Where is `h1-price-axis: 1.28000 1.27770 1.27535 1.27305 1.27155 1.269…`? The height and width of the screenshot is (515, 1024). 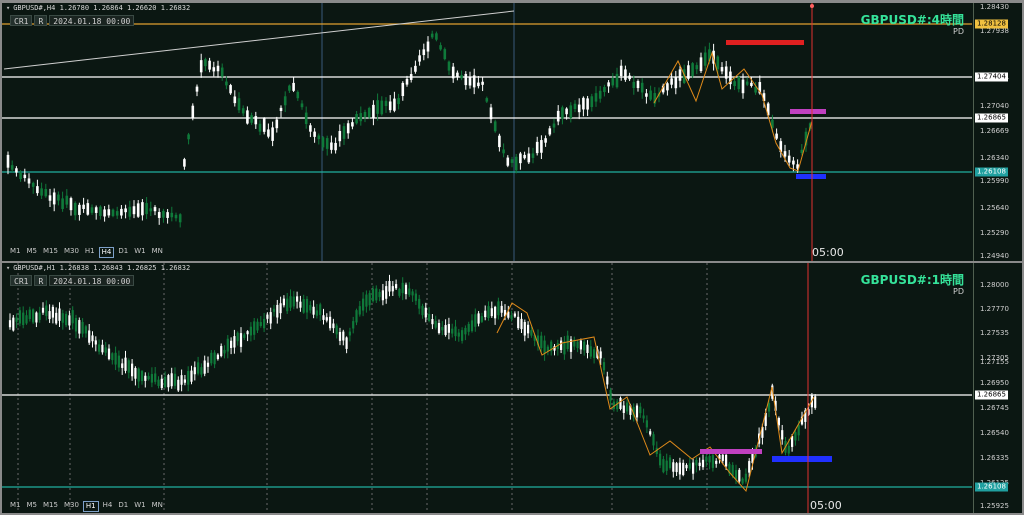 h1-price-axis: 1.28000 1.27770 1.27535 1.27305 1.27155 1.269… is located at coordinates (997, 388).